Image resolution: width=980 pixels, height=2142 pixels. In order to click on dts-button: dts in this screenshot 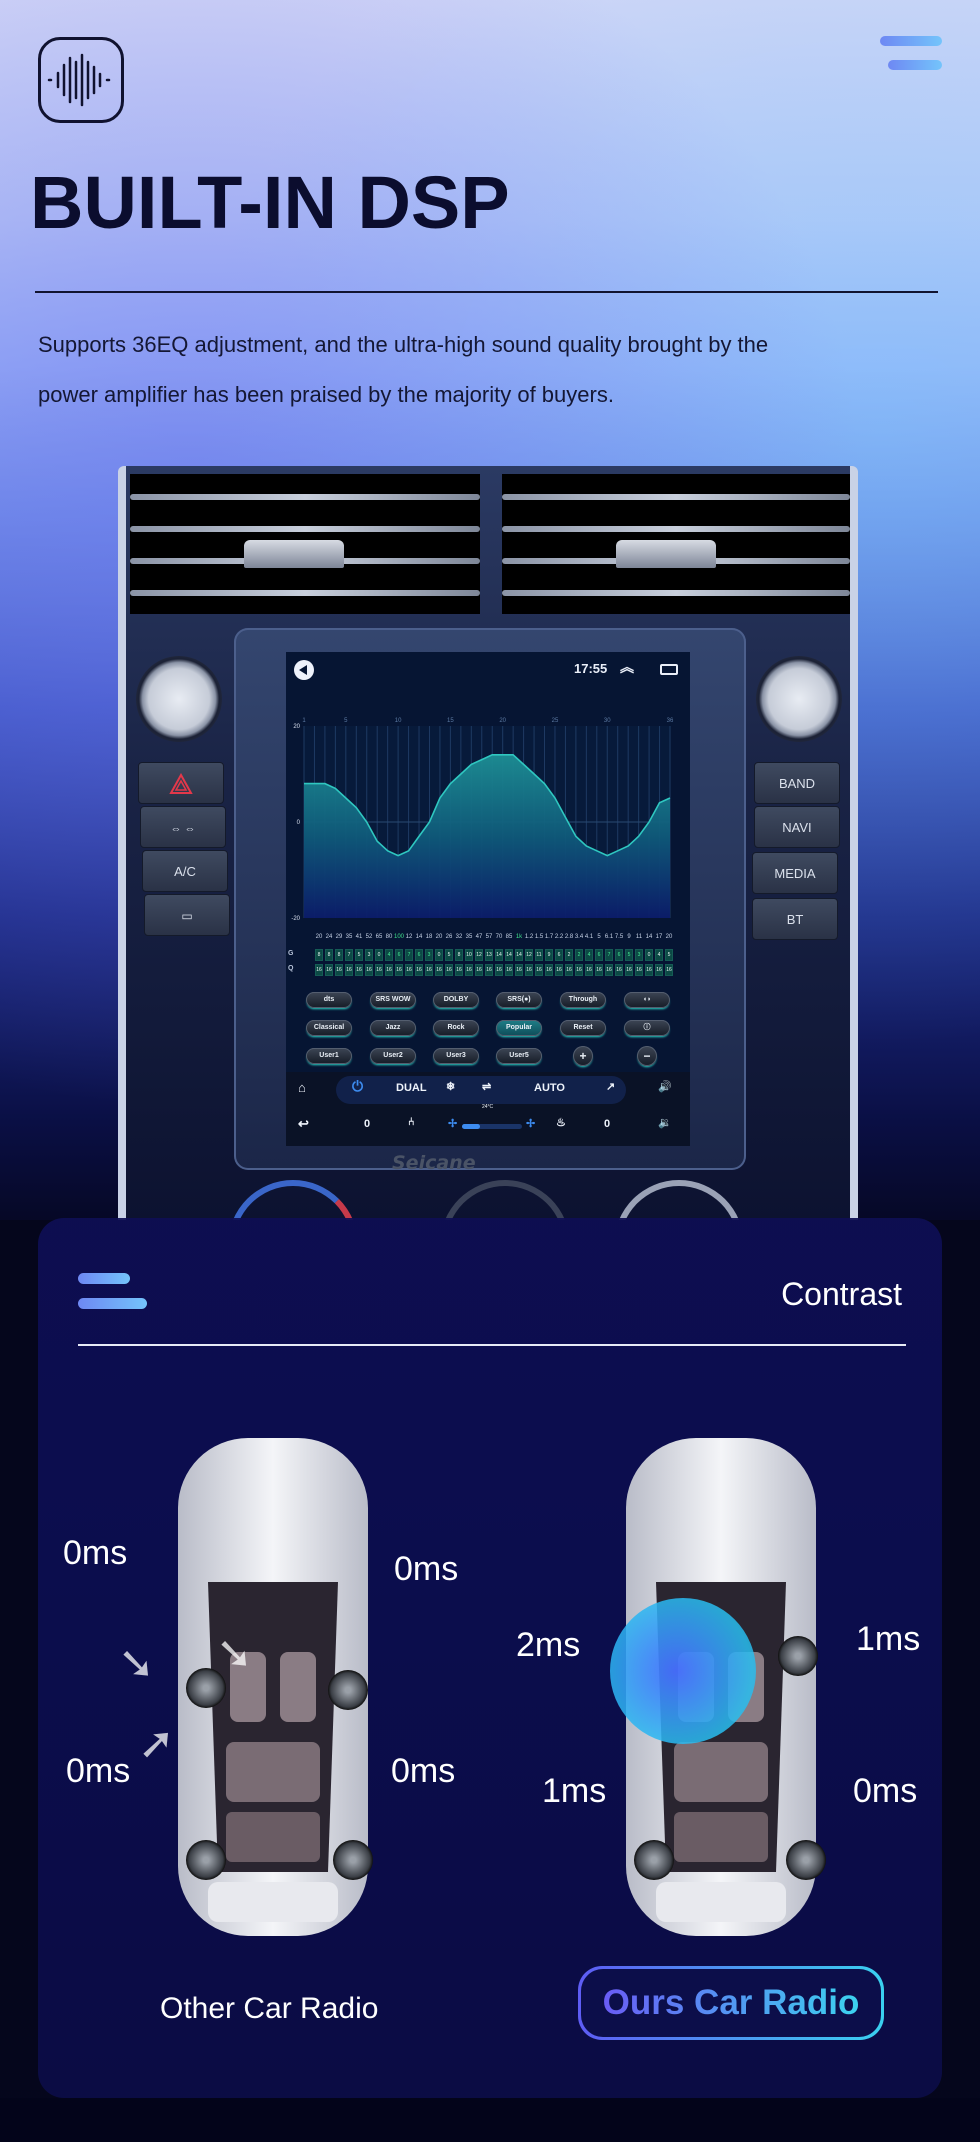, I will do `click(329, 1000)`.